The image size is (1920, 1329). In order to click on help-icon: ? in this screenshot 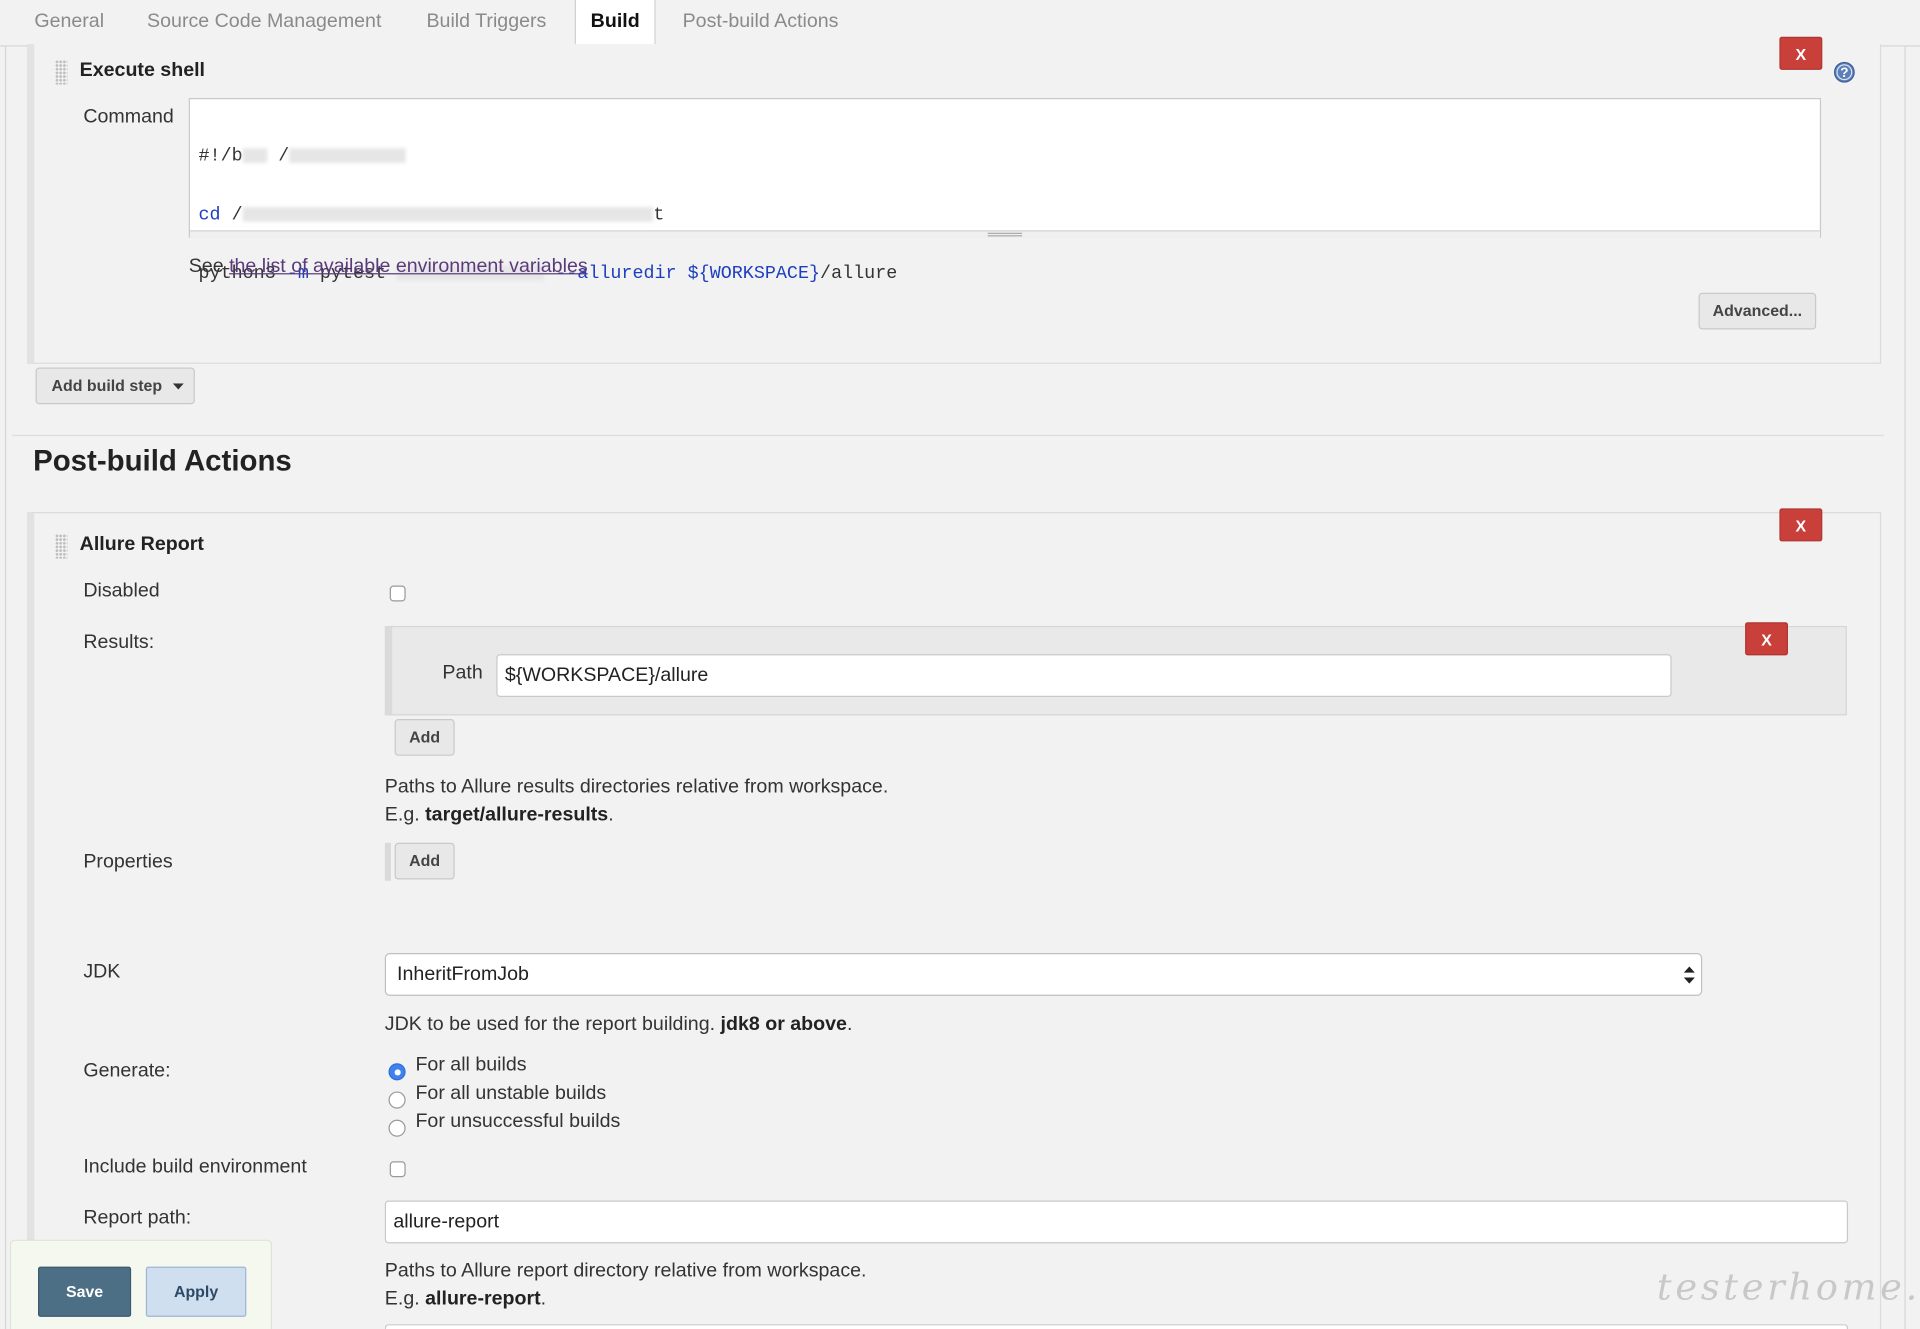, I will do `click(1844, 72)`.